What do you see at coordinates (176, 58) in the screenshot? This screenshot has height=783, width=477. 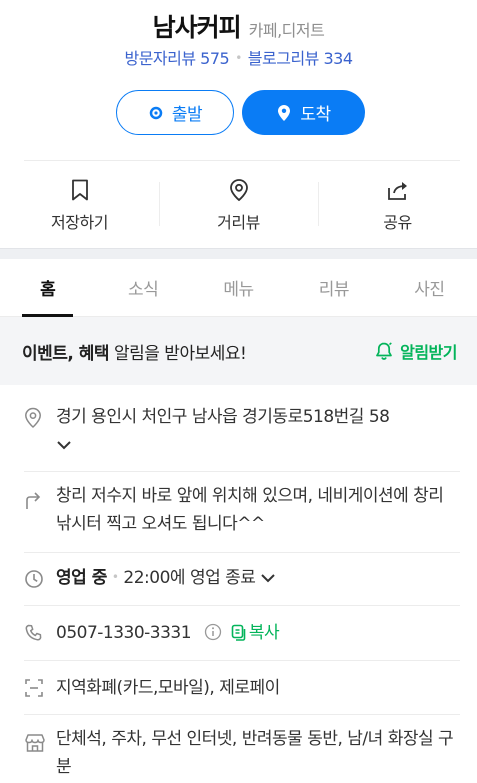 I see `visitor-review-link: 방문자리뷰 575` at bounding box center [176, 58].